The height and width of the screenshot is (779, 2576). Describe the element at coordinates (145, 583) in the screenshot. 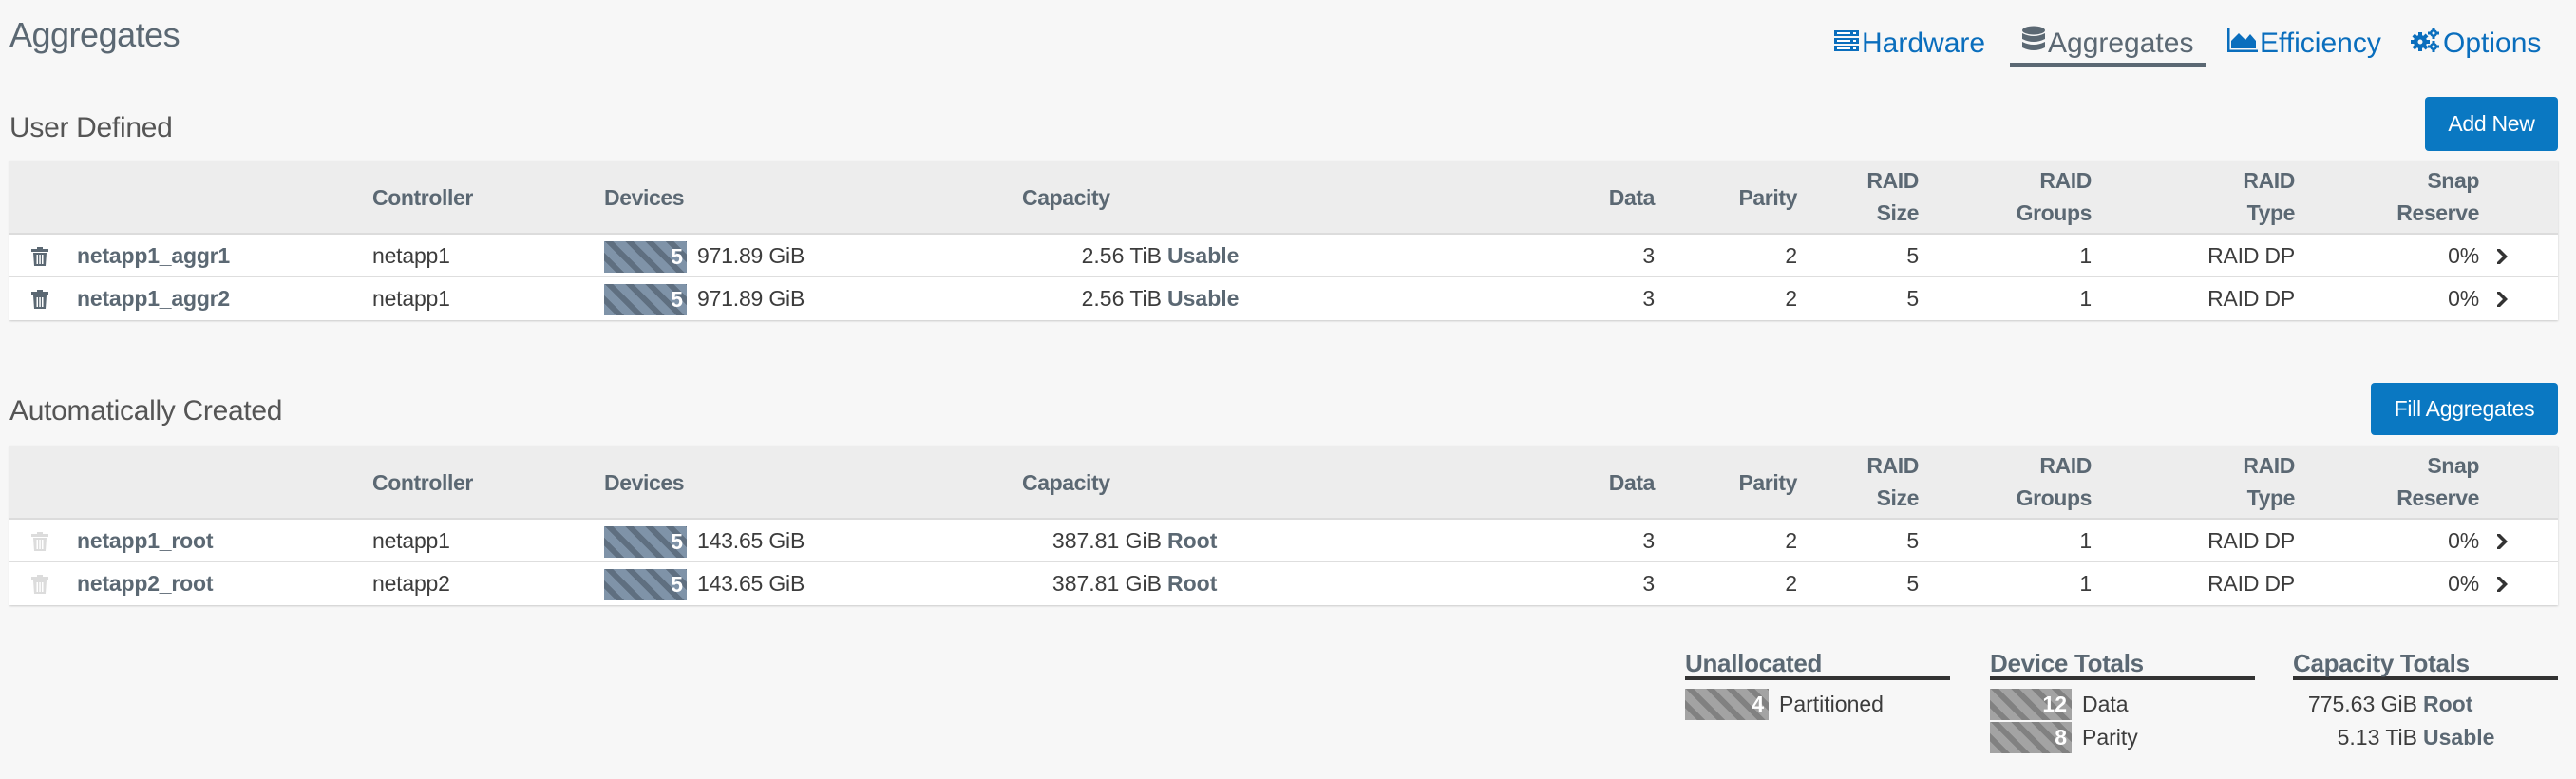

I see `aggregate-name: netapp2_root` at that location.